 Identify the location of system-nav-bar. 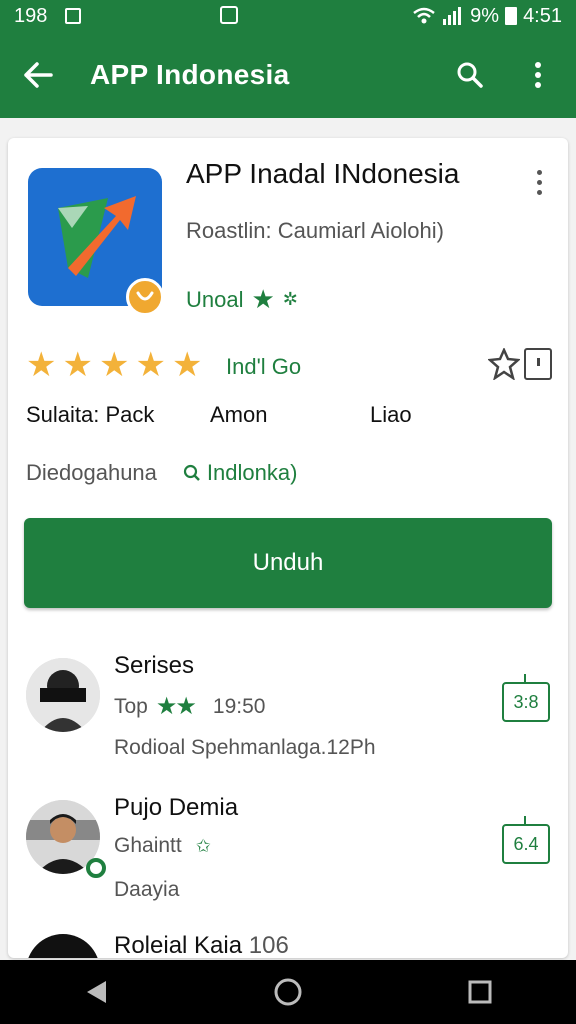
(288, 992).